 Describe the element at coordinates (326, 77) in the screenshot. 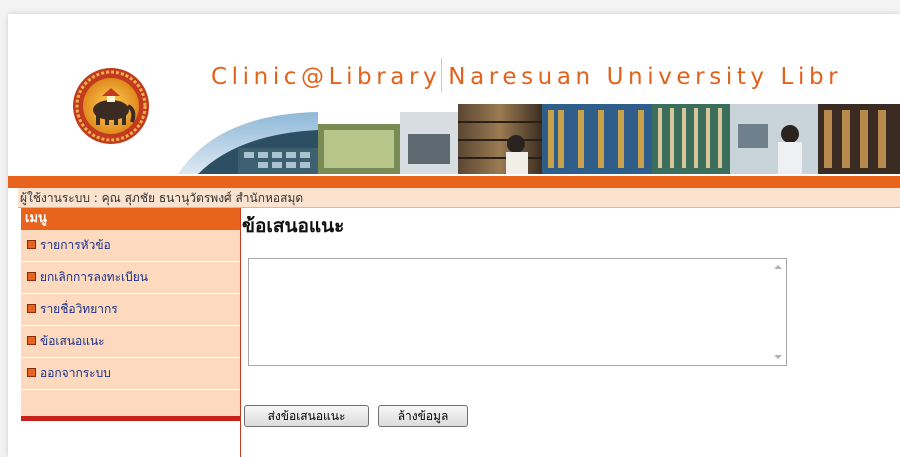

I see `site-title-left: Clinic@Library` at that location.